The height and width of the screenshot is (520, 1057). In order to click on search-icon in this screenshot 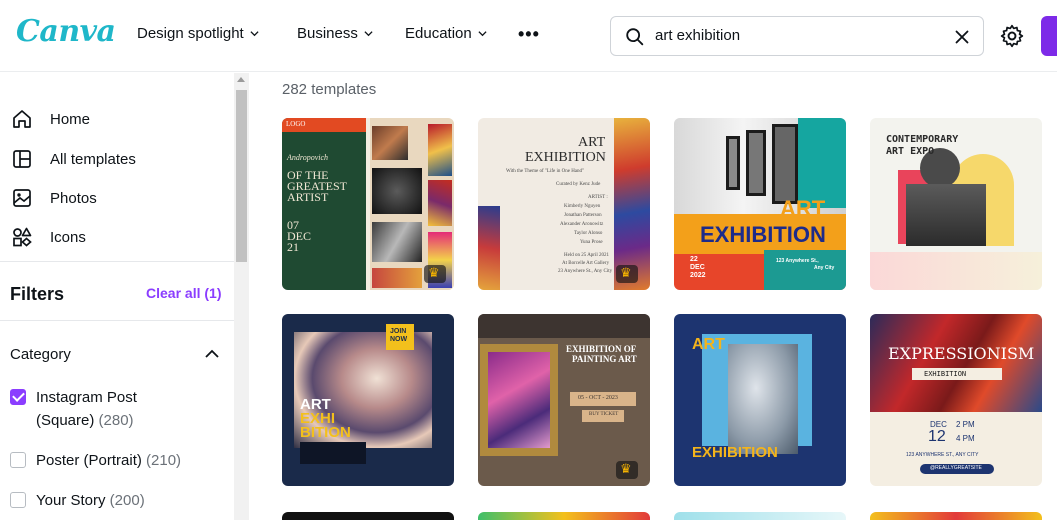, I will do `click(635, 37)`.